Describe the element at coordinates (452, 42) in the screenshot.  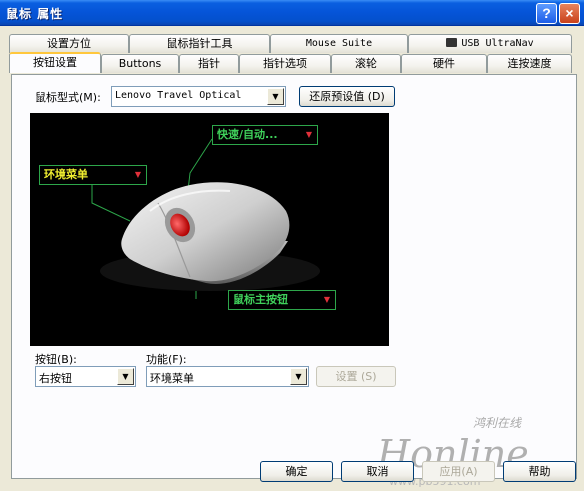
I see `usb-icon` at that location.